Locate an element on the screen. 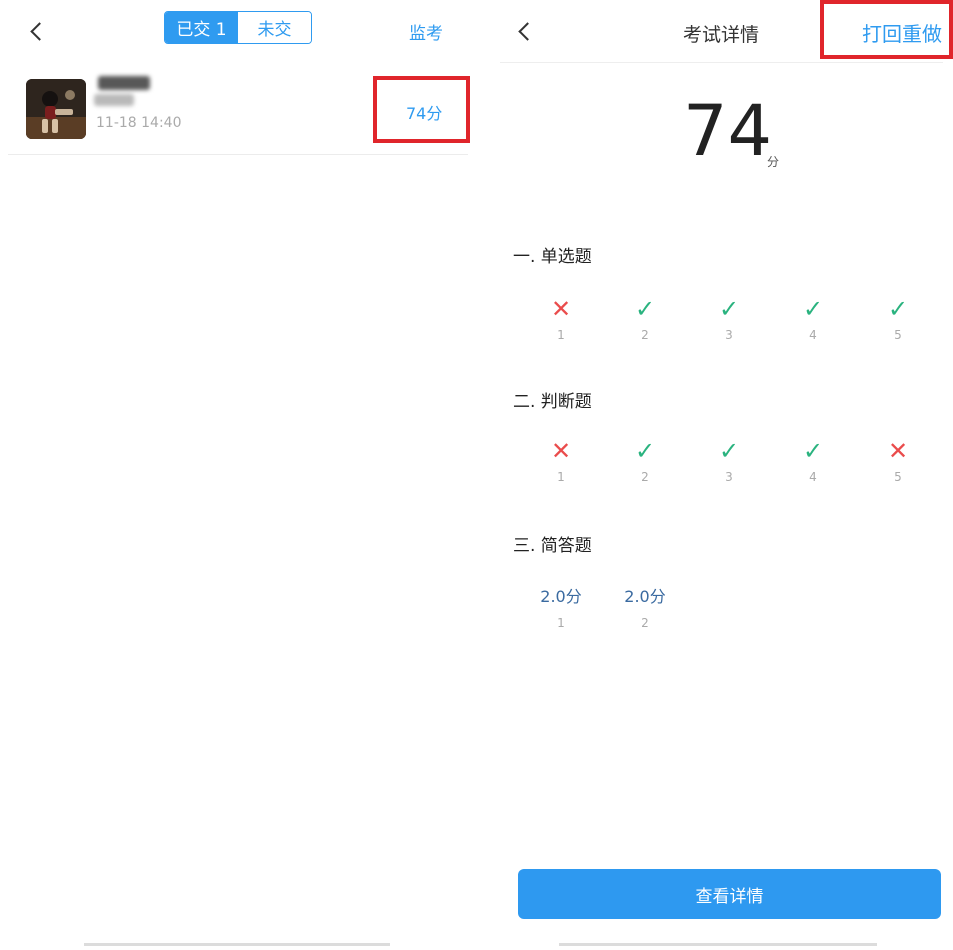 This screenshot has width=953, height=950. avatar is located at coordinates (56, 109).